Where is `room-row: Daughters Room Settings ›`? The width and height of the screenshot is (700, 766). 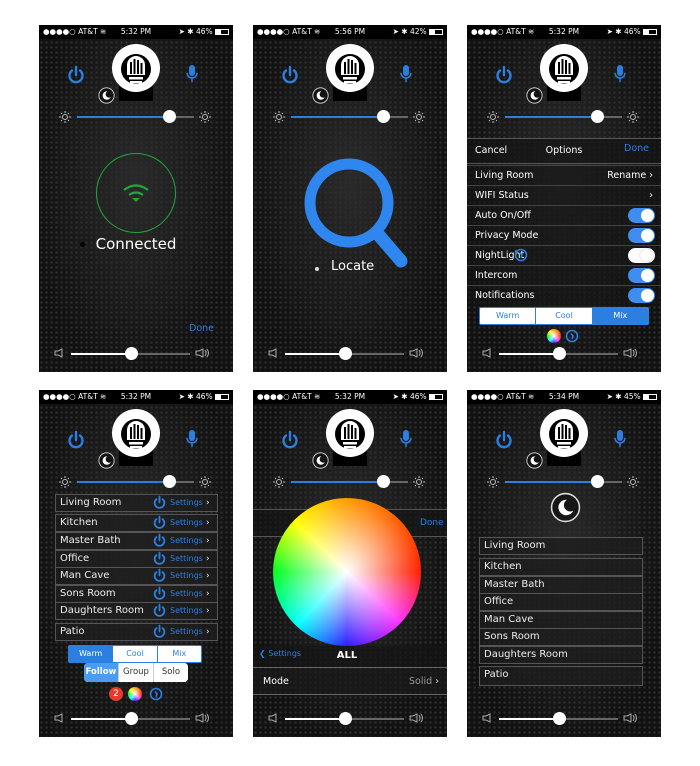
room-row: Daughters Room Settings › is located at coordinates (136, 611).